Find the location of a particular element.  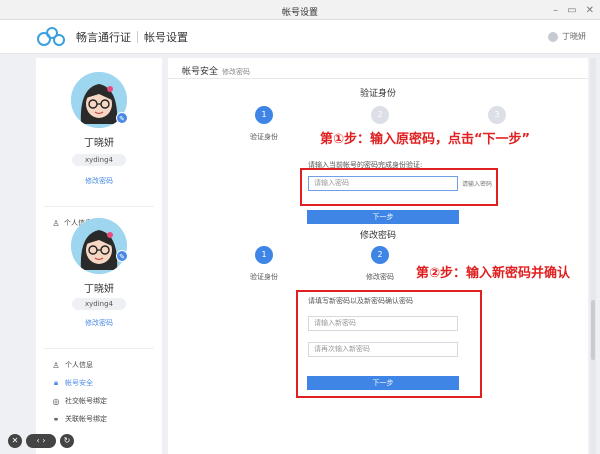

annotation-box-step2 is located at coordinates (389, 344).